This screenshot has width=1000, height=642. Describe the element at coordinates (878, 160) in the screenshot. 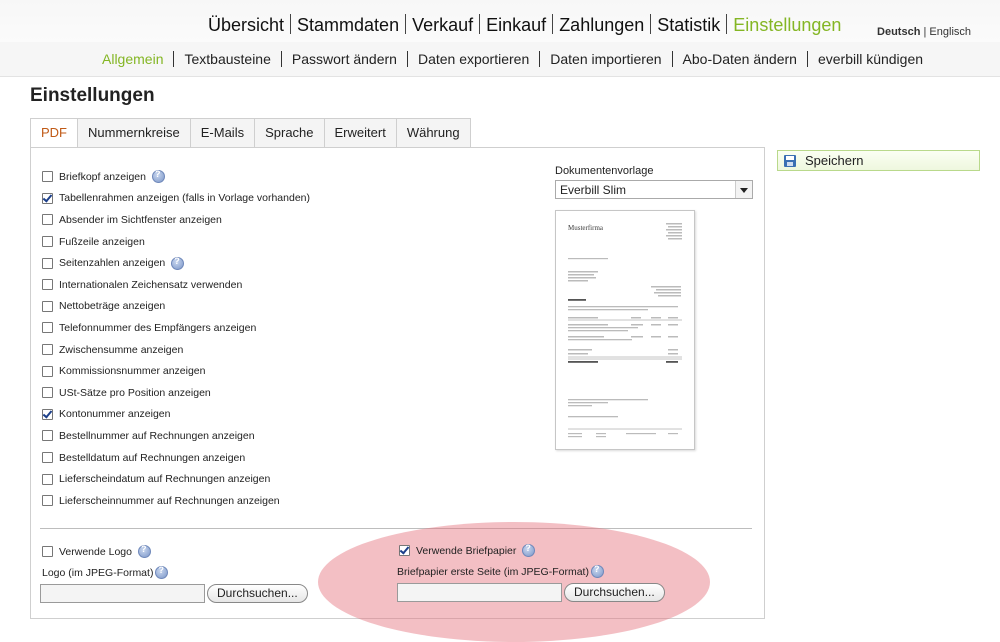

I see `save-button: Speichern` at that location.